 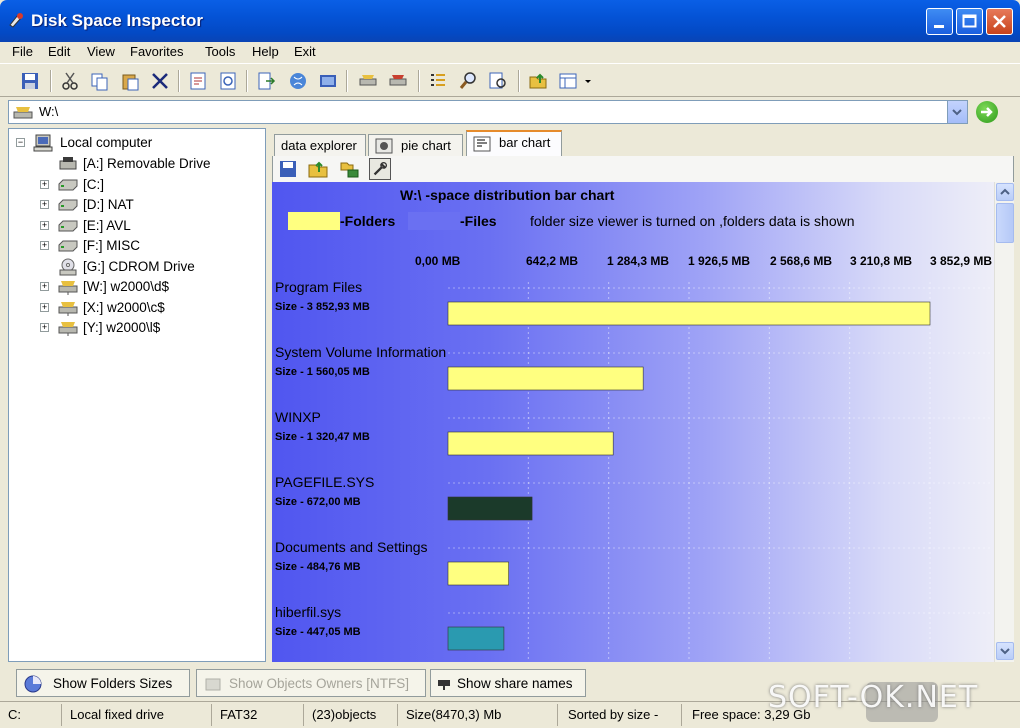 I want to click on web-report-icon, so click(x=298, y=81).